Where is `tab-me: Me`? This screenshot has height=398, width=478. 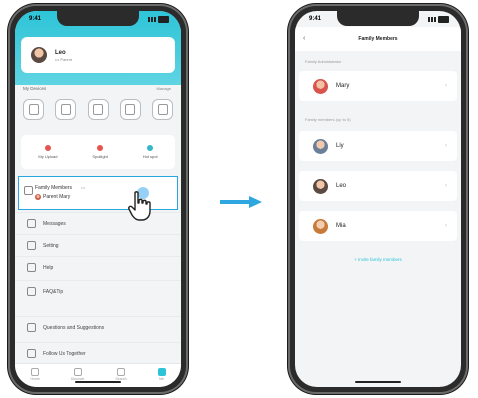
tab-me: Me is located at coordinates (161, 374).